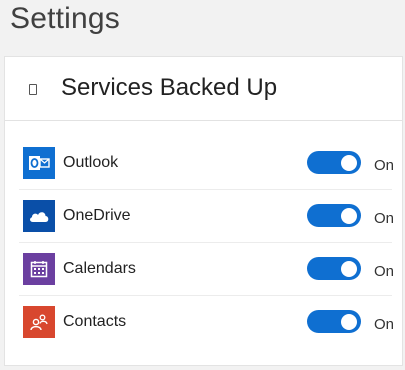 The height and width of the screenshot is (370, 405). I want to click on calendar-icon, so click(39, 269).